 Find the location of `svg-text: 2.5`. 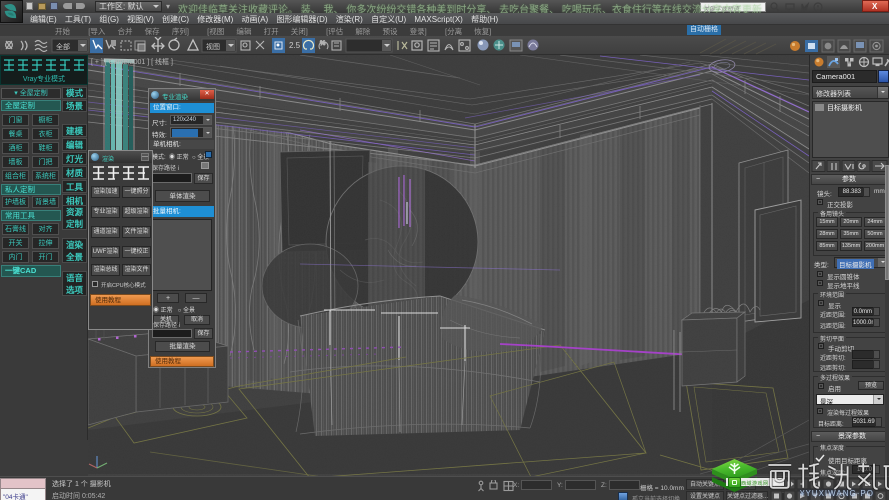

svg-text: 2.5 is located at coordinates (295, 45).